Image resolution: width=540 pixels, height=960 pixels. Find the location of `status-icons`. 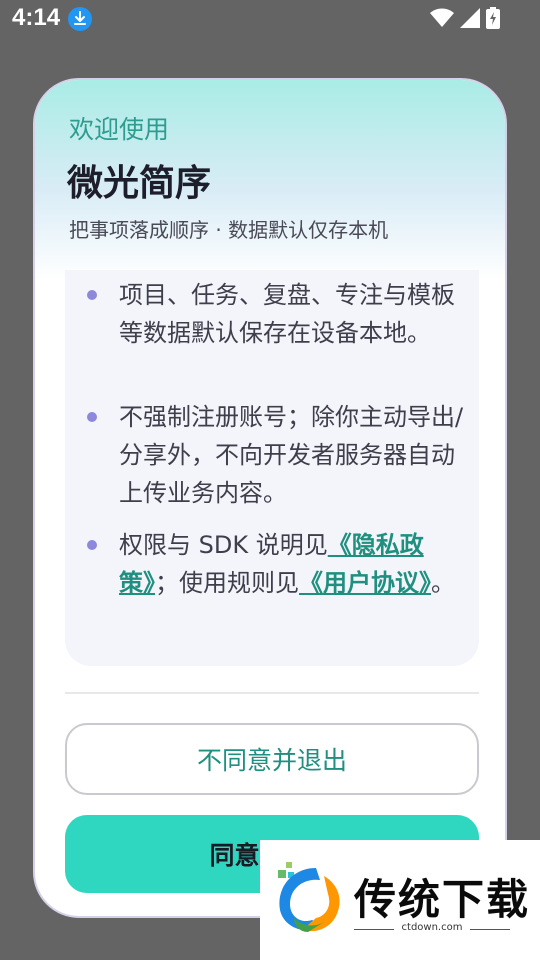

status-icons is located at coordinates (465, 18).